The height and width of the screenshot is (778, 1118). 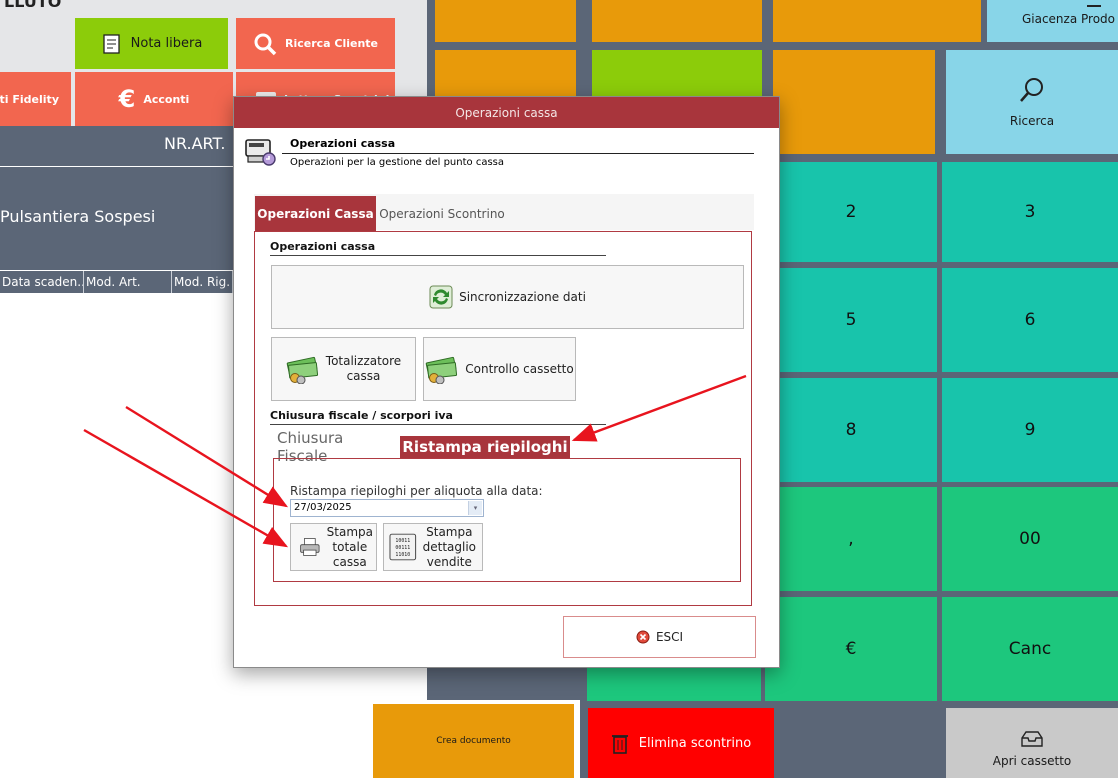 What do you see at coordinates (415, 461) in the screenshot?
I see `annotation-arrows` at bounding box center [415, 461].